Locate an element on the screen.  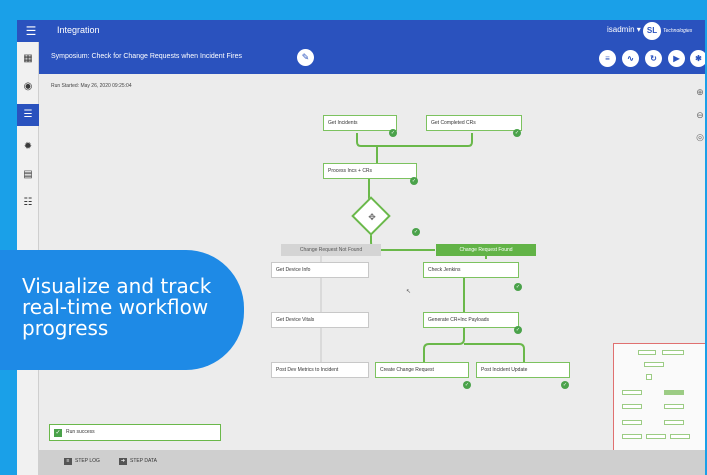
step-log-button: ≡ STEP LOG is located at coordinates (82, 461).